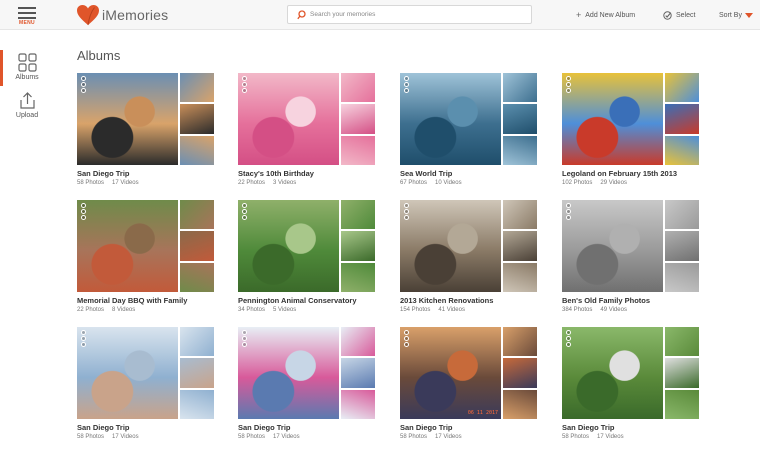  I want to click on sidebar-item-albums: Albums, so click(27, 69).